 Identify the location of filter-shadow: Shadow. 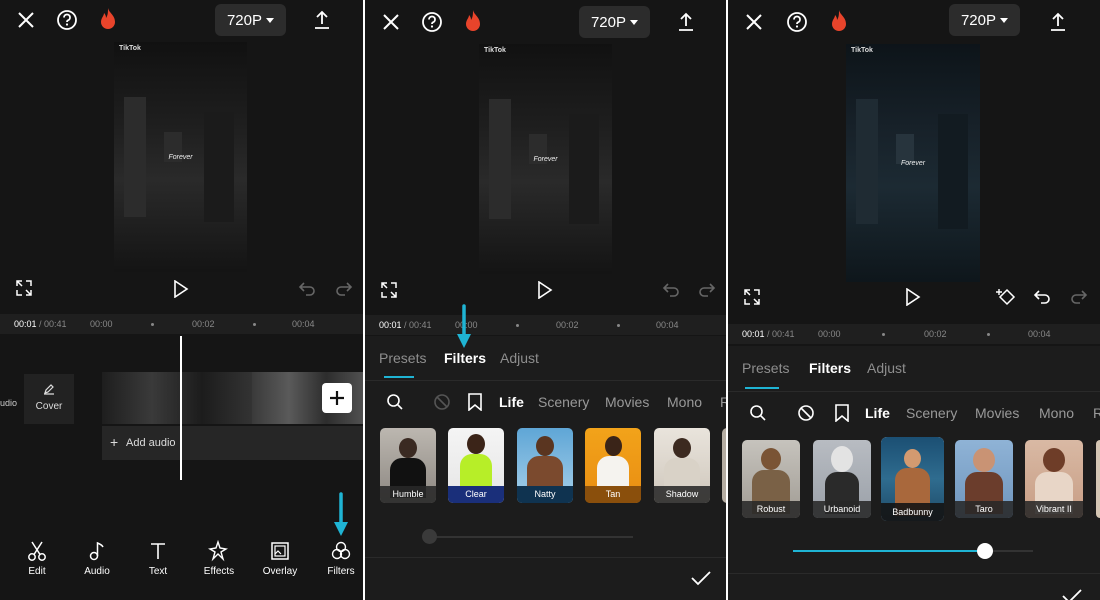
(682, 465).